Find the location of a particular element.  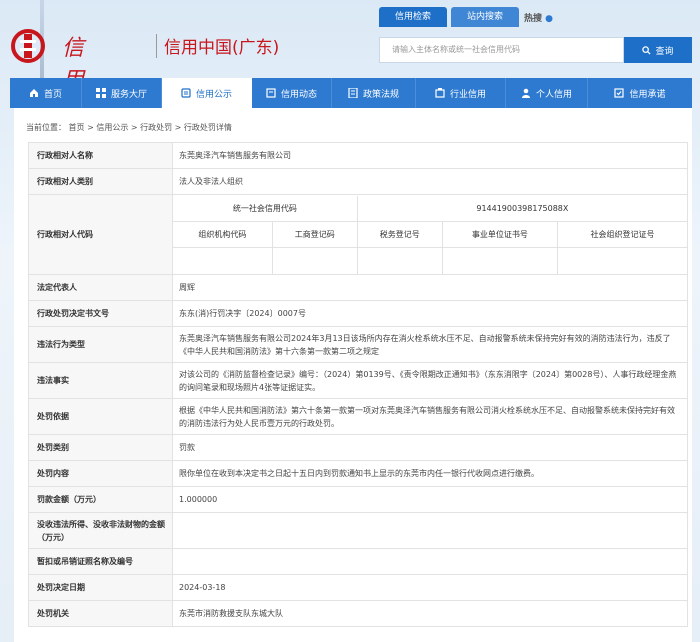

nav-industry-credit-label: 行业信用 is located at coordinates (467, 94).